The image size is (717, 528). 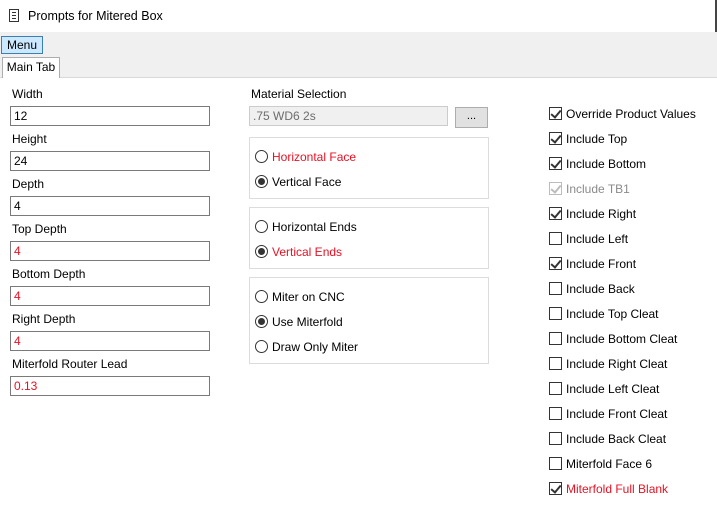 I want to click on checkbox-label: Include Top, so click(x=597, y=139).